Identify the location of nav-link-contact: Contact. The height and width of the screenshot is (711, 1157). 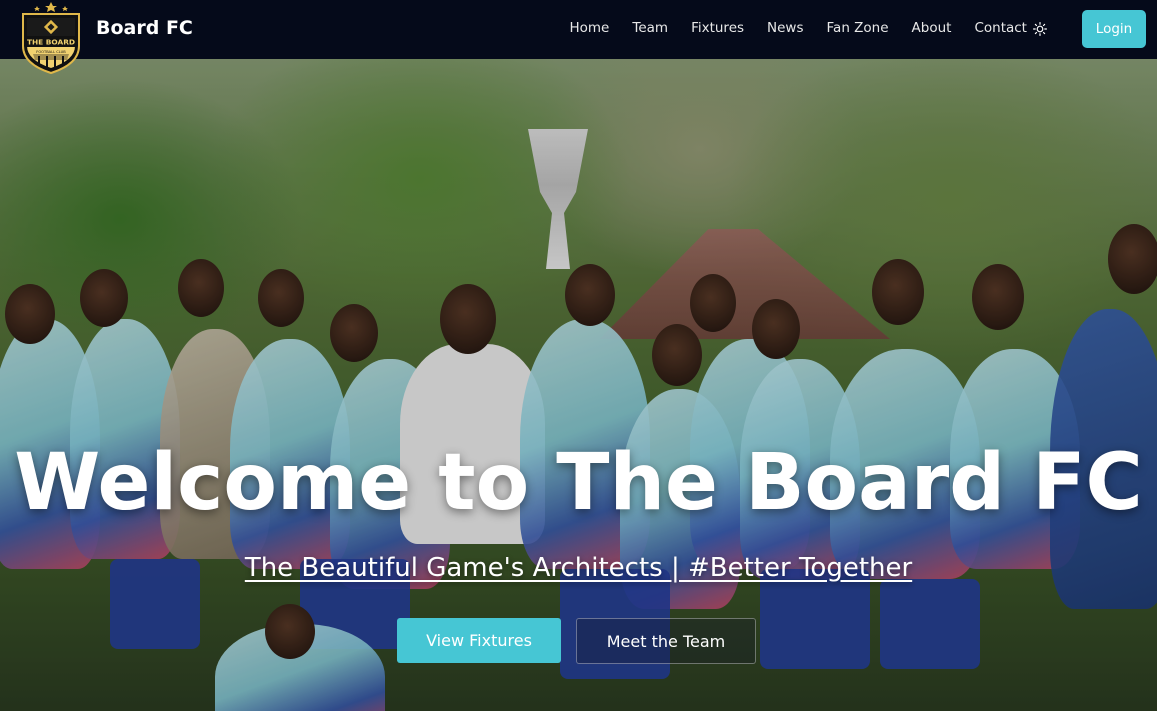
(1001, 28).